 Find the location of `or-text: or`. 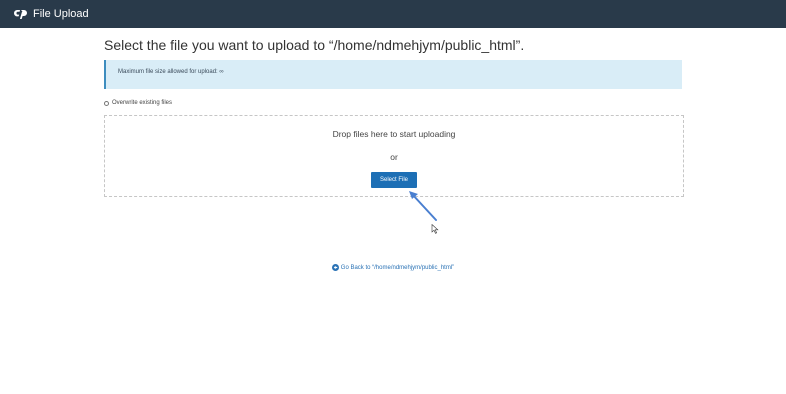

or-text: or is located at coordinates (394, 157).